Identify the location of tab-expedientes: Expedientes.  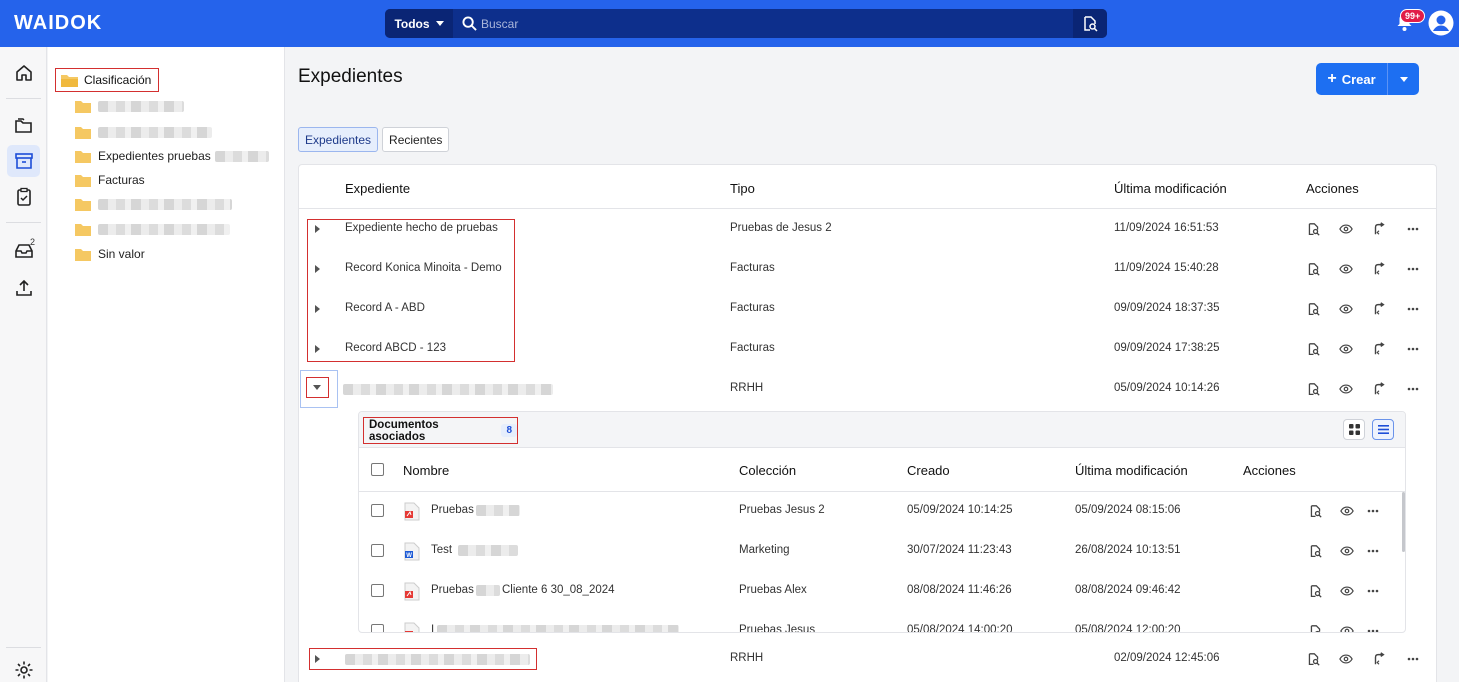
(338, 139).